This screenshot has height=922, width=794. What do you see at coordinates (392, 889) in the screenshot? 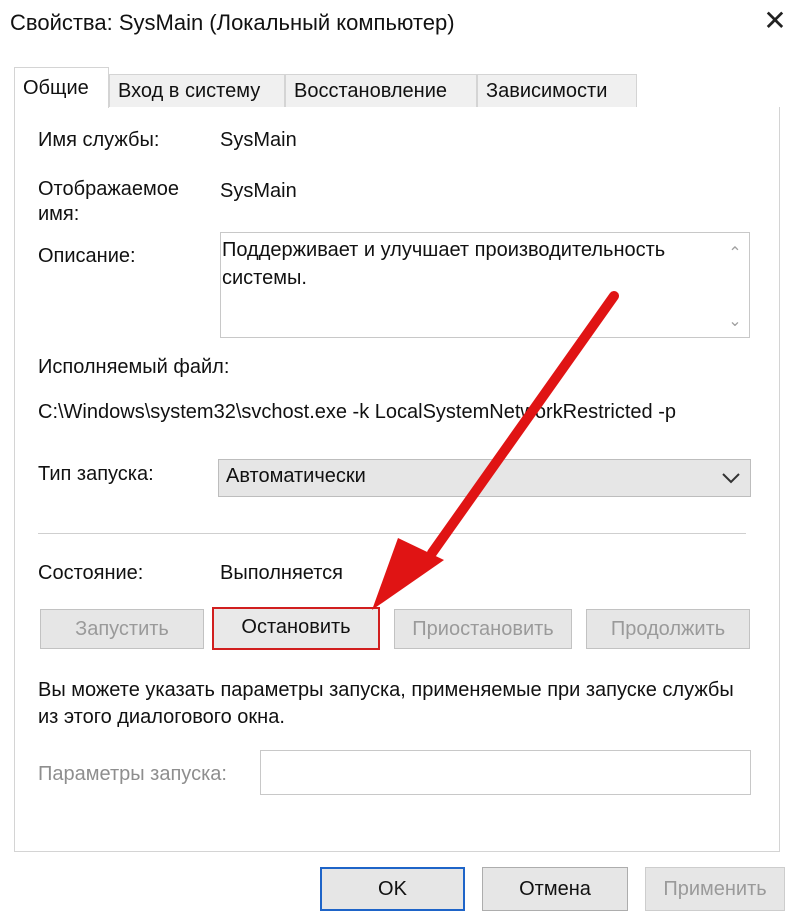
I see `ok-button: OK` at bounding box center [392, 889].